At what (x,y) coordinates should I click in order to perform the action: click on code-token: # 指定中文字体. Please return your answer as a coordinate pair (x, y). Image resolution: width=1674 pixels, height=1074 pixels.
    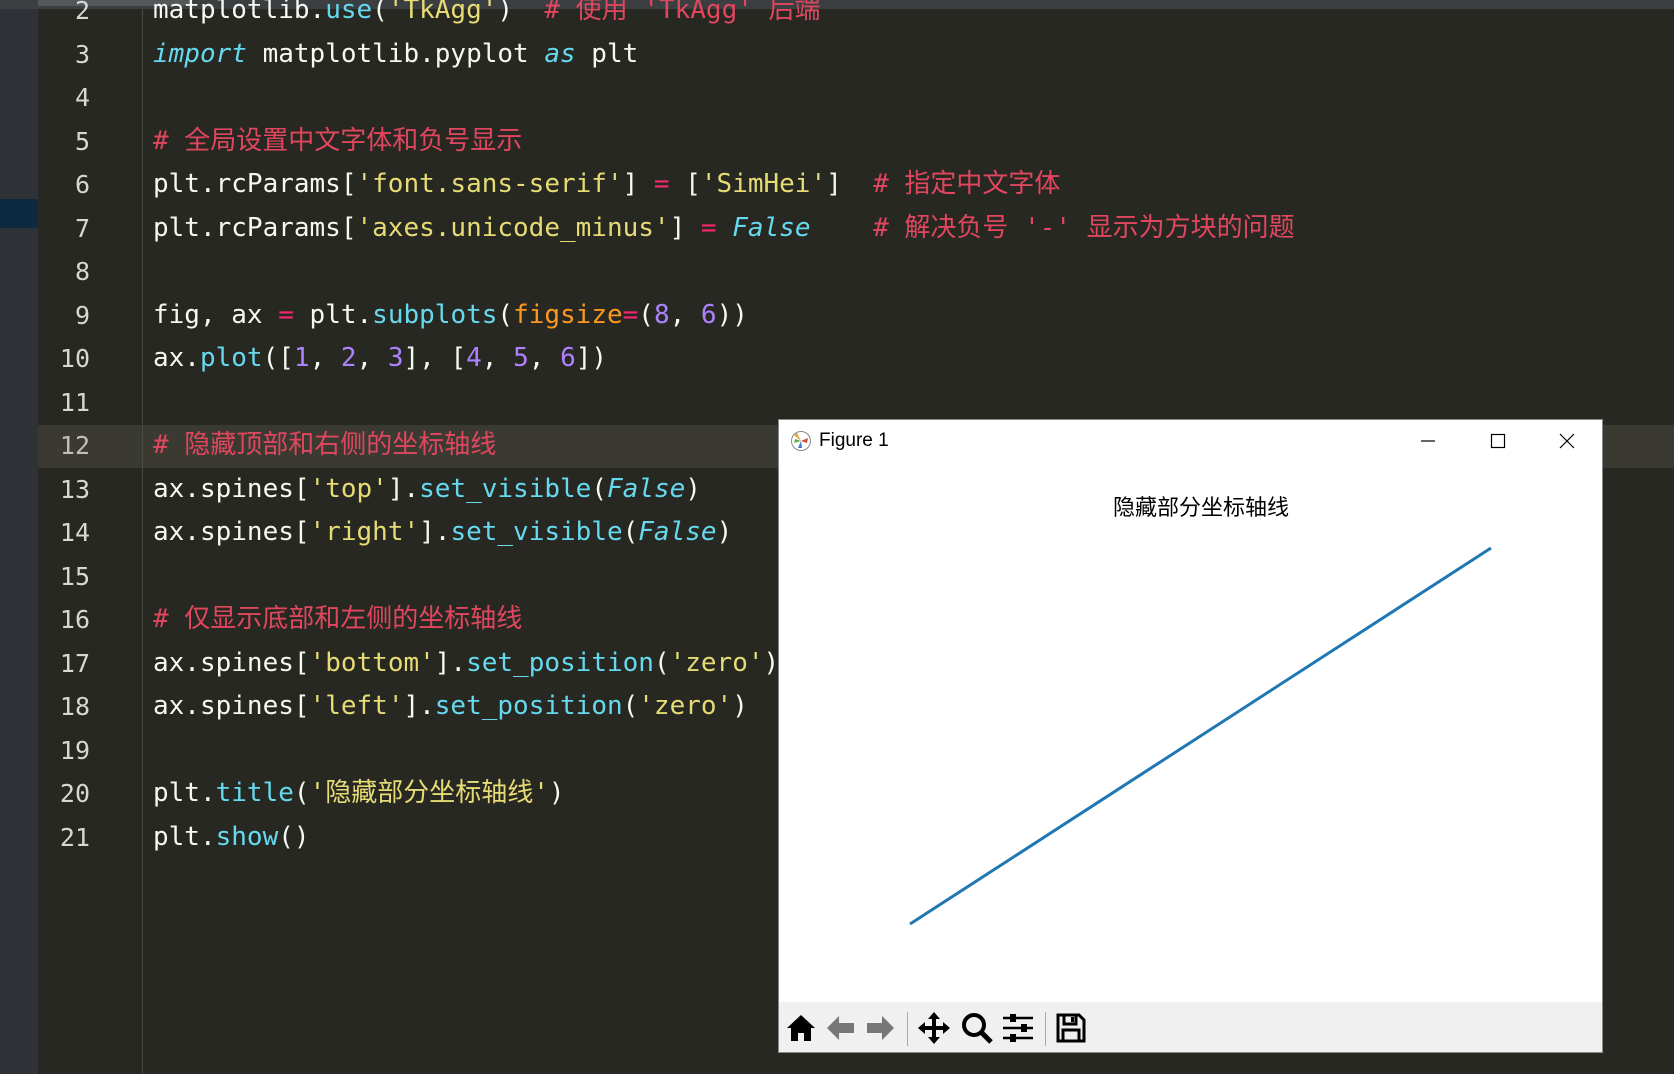
    Looking at the image, I should click on (967, 184).